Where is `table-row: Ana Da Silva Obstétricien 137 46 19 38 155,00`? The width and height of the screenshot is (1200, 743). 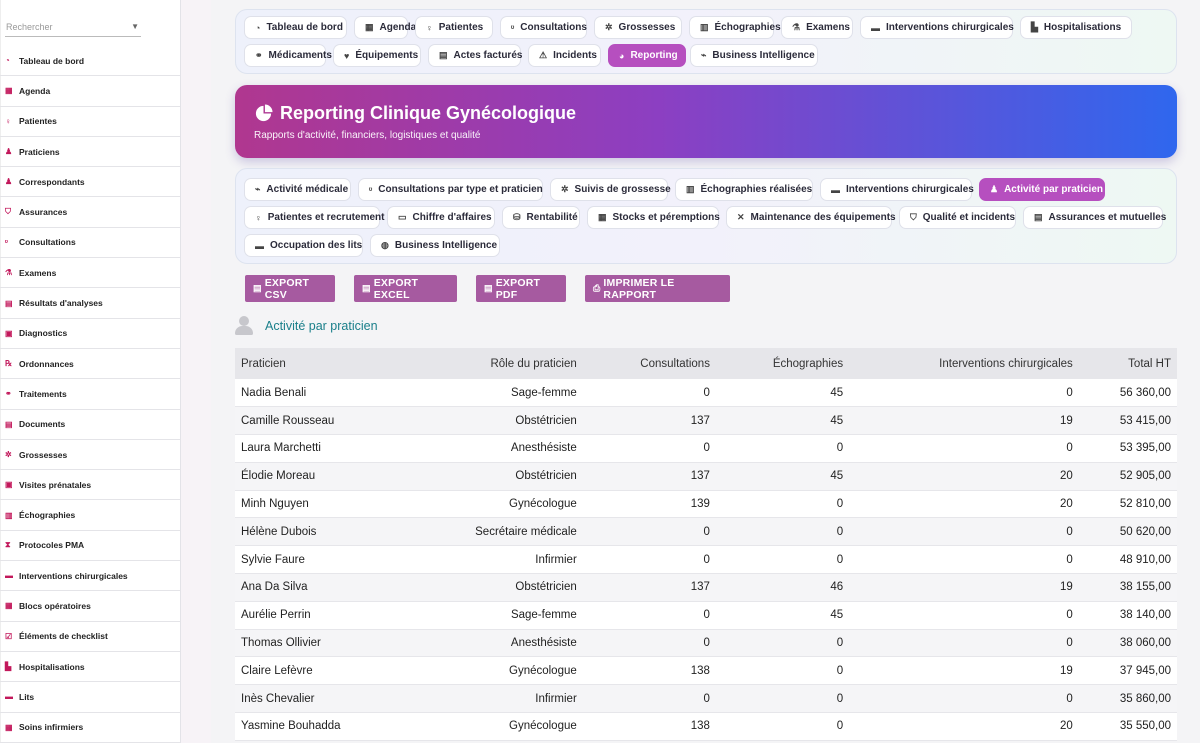
table-row: Ana Da Silva Obstétricien 137 46 19 38 155,00 is located at coordinates (706, 587).